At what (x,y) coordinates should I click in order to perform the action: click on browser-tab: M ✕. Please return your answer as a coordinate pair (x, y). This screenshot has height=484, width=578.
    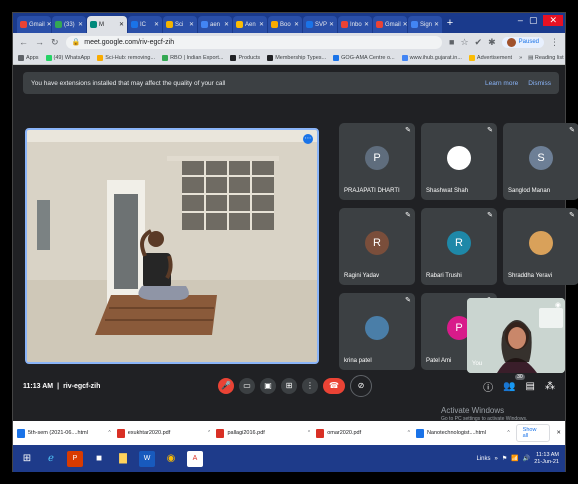
    Looking at the image, I should click on (107, 24).